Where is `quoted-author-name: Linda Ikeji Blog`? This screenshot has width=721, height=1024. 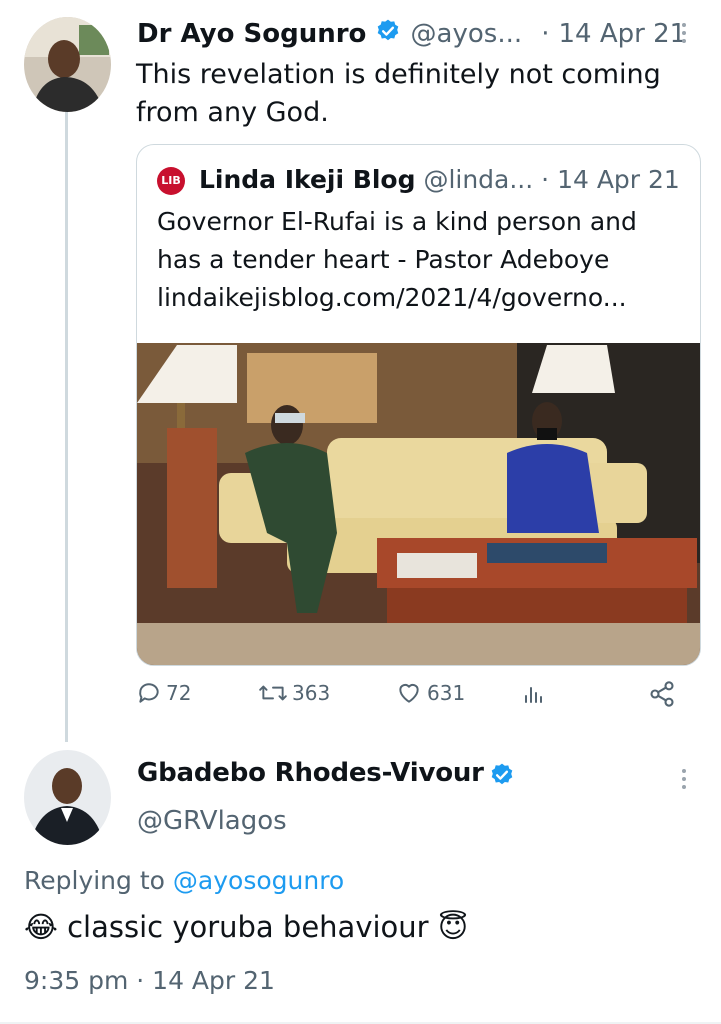
quoted-author-name: Linda Ikeji Blog is located at coordinates (307, 179).